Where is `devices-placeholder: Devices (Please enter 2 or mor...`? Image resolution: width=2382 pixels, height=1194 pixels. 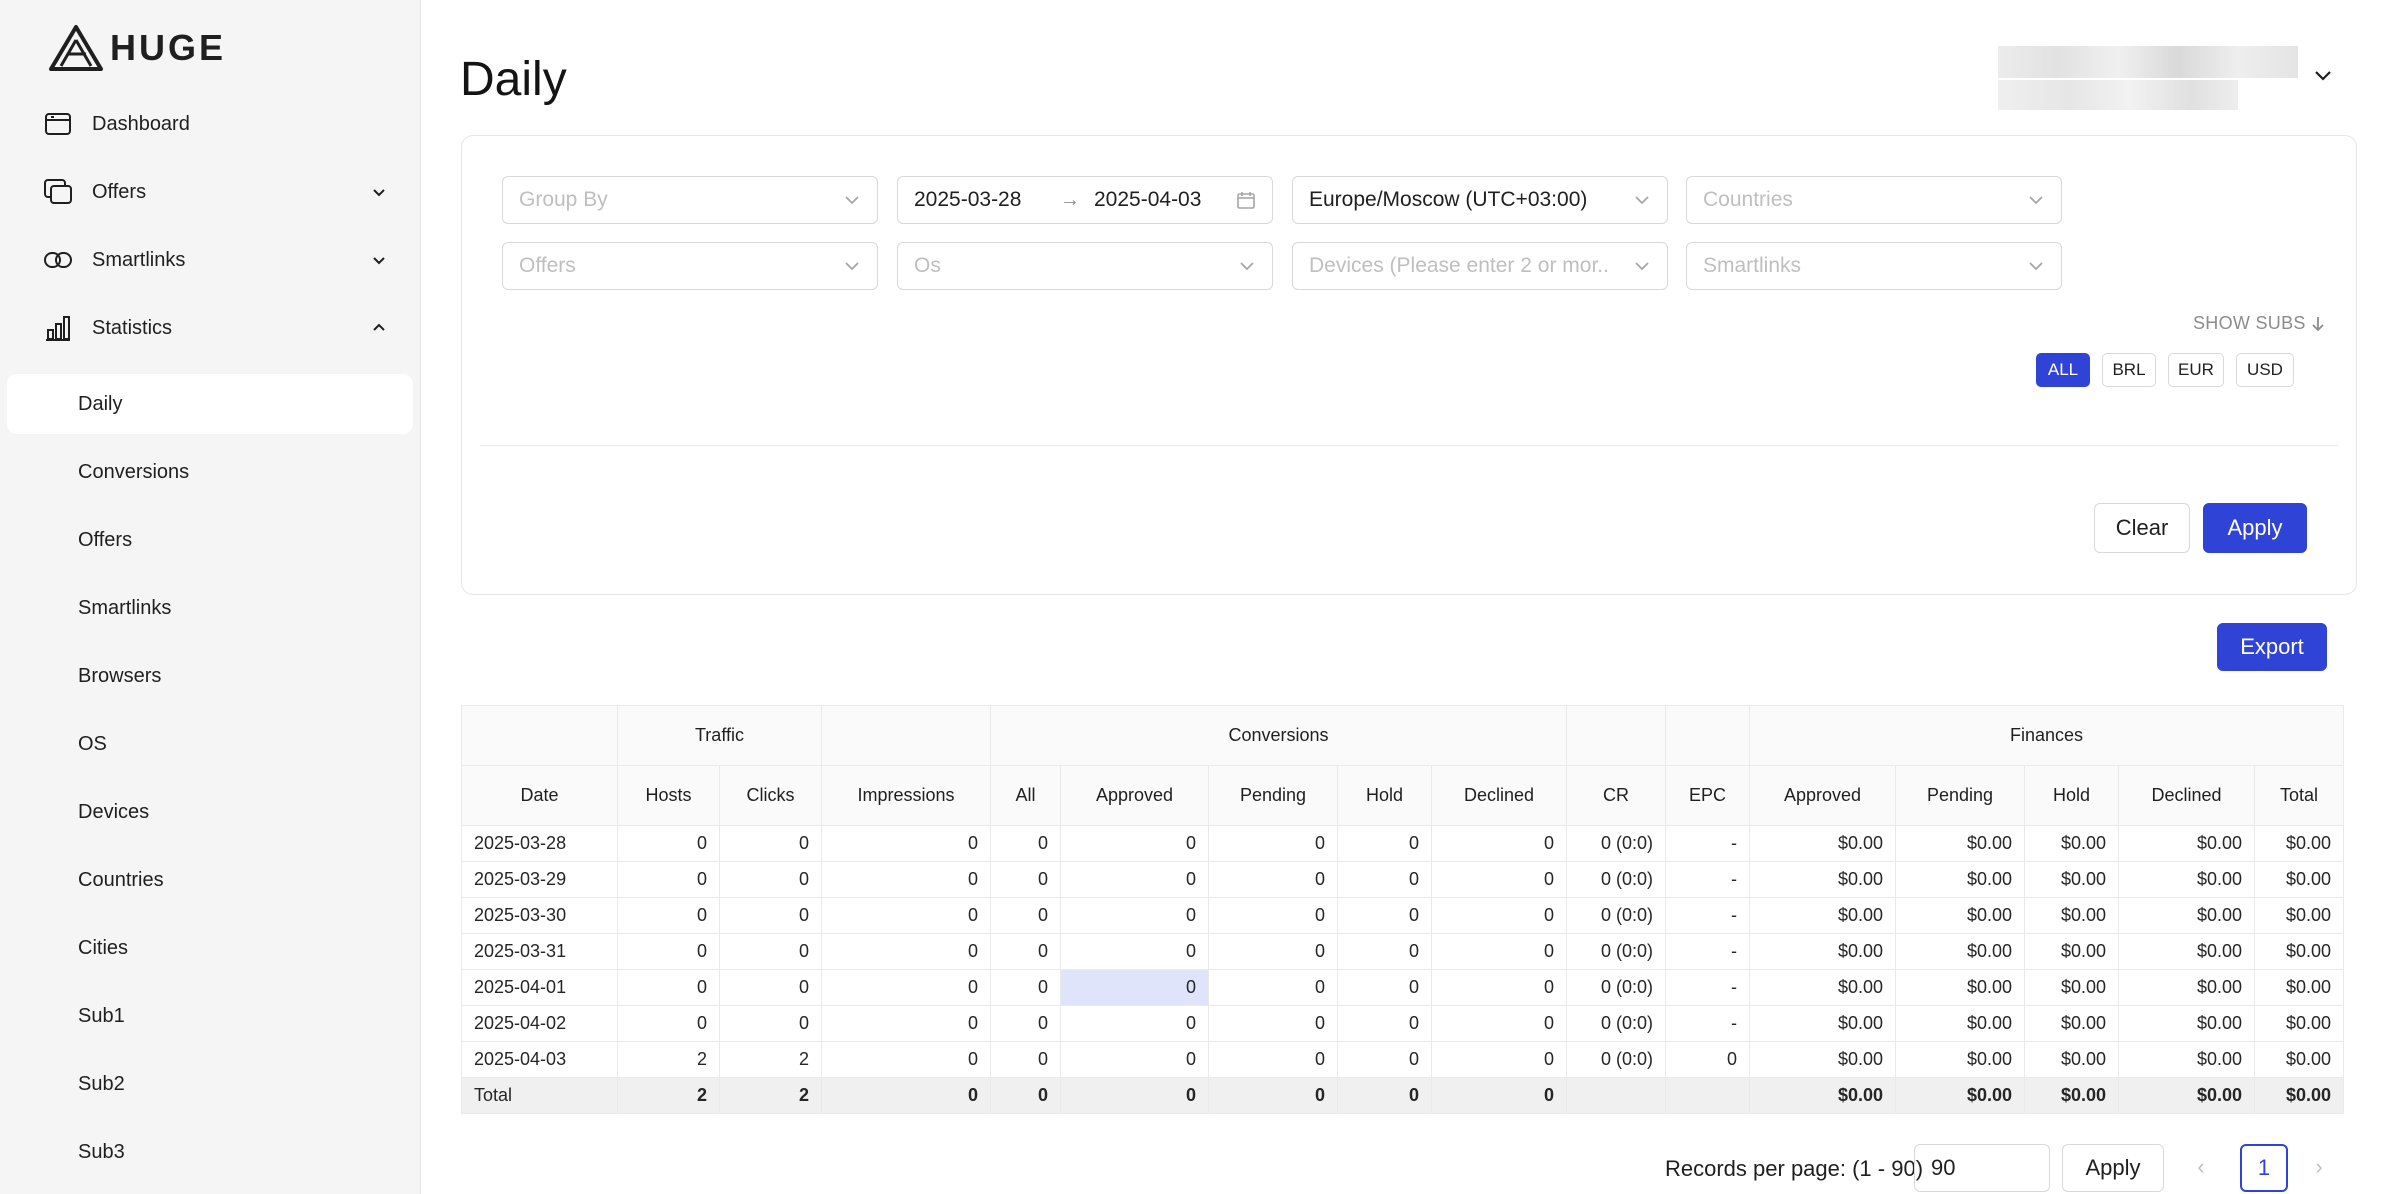
devices-placeholder: Devices (Please enter 2 or mor... is located at coordinates (1459, 265).